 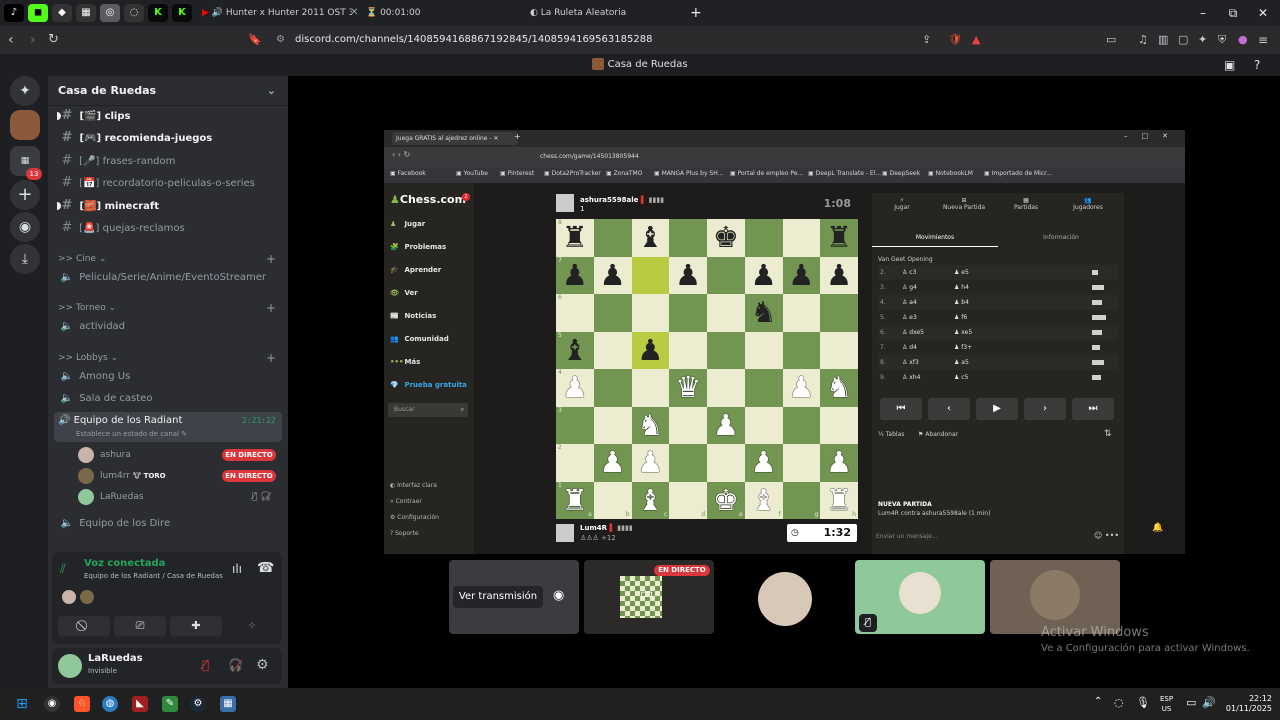 I want to click on kick-pinned-tab: ◼, so click(x=38, y=13).